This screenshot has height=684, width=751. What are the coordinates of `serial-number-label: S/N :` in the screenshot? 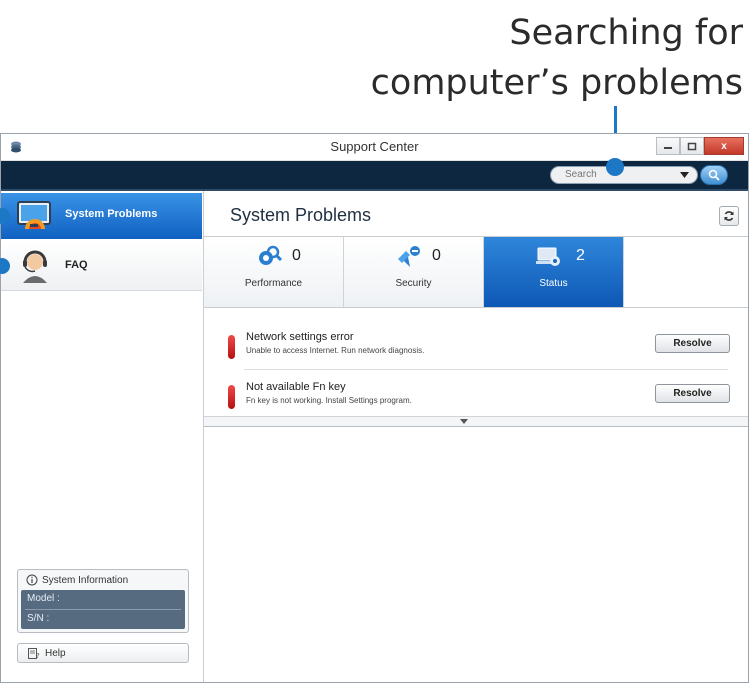 It's located at (38, 618).